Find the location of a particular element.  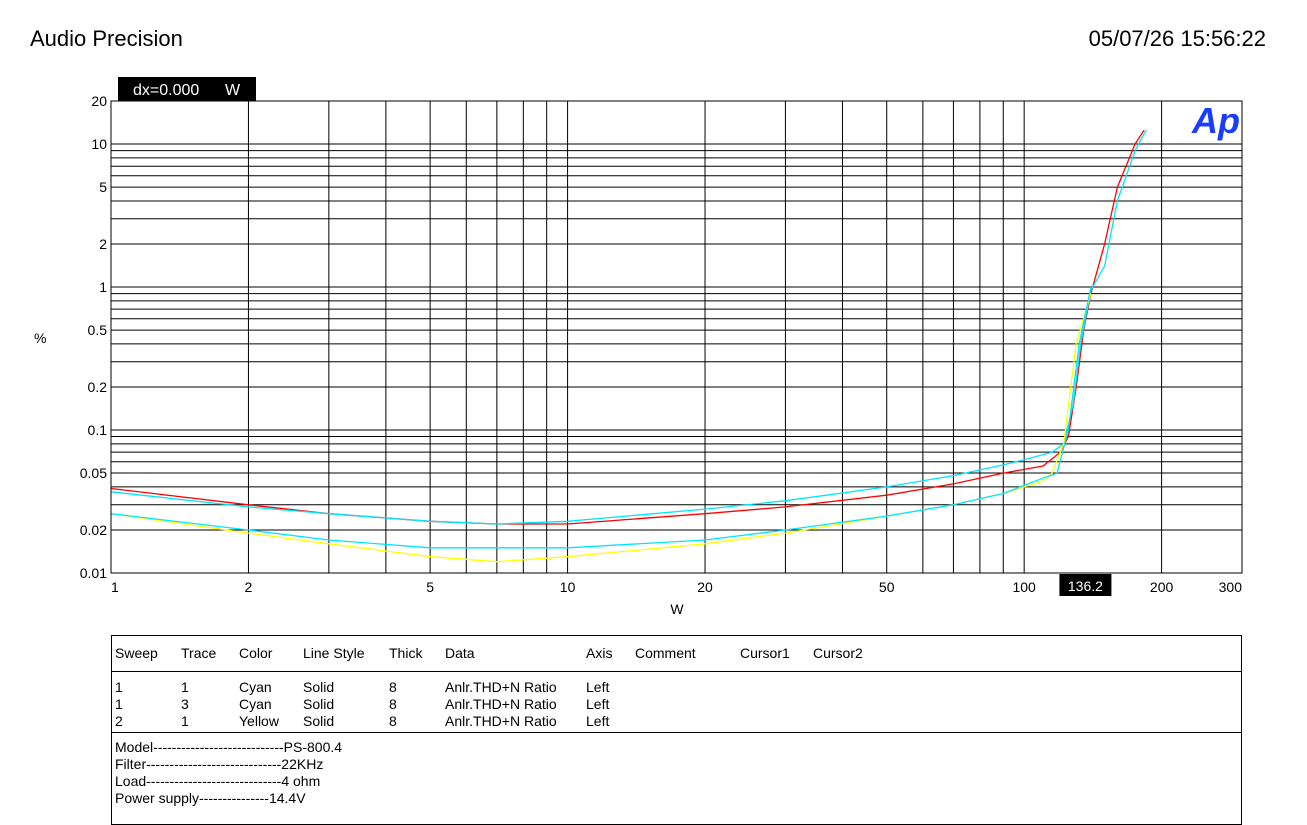

note-load: Load-----------------------------4 ohm is located at coordinates (218, 781).